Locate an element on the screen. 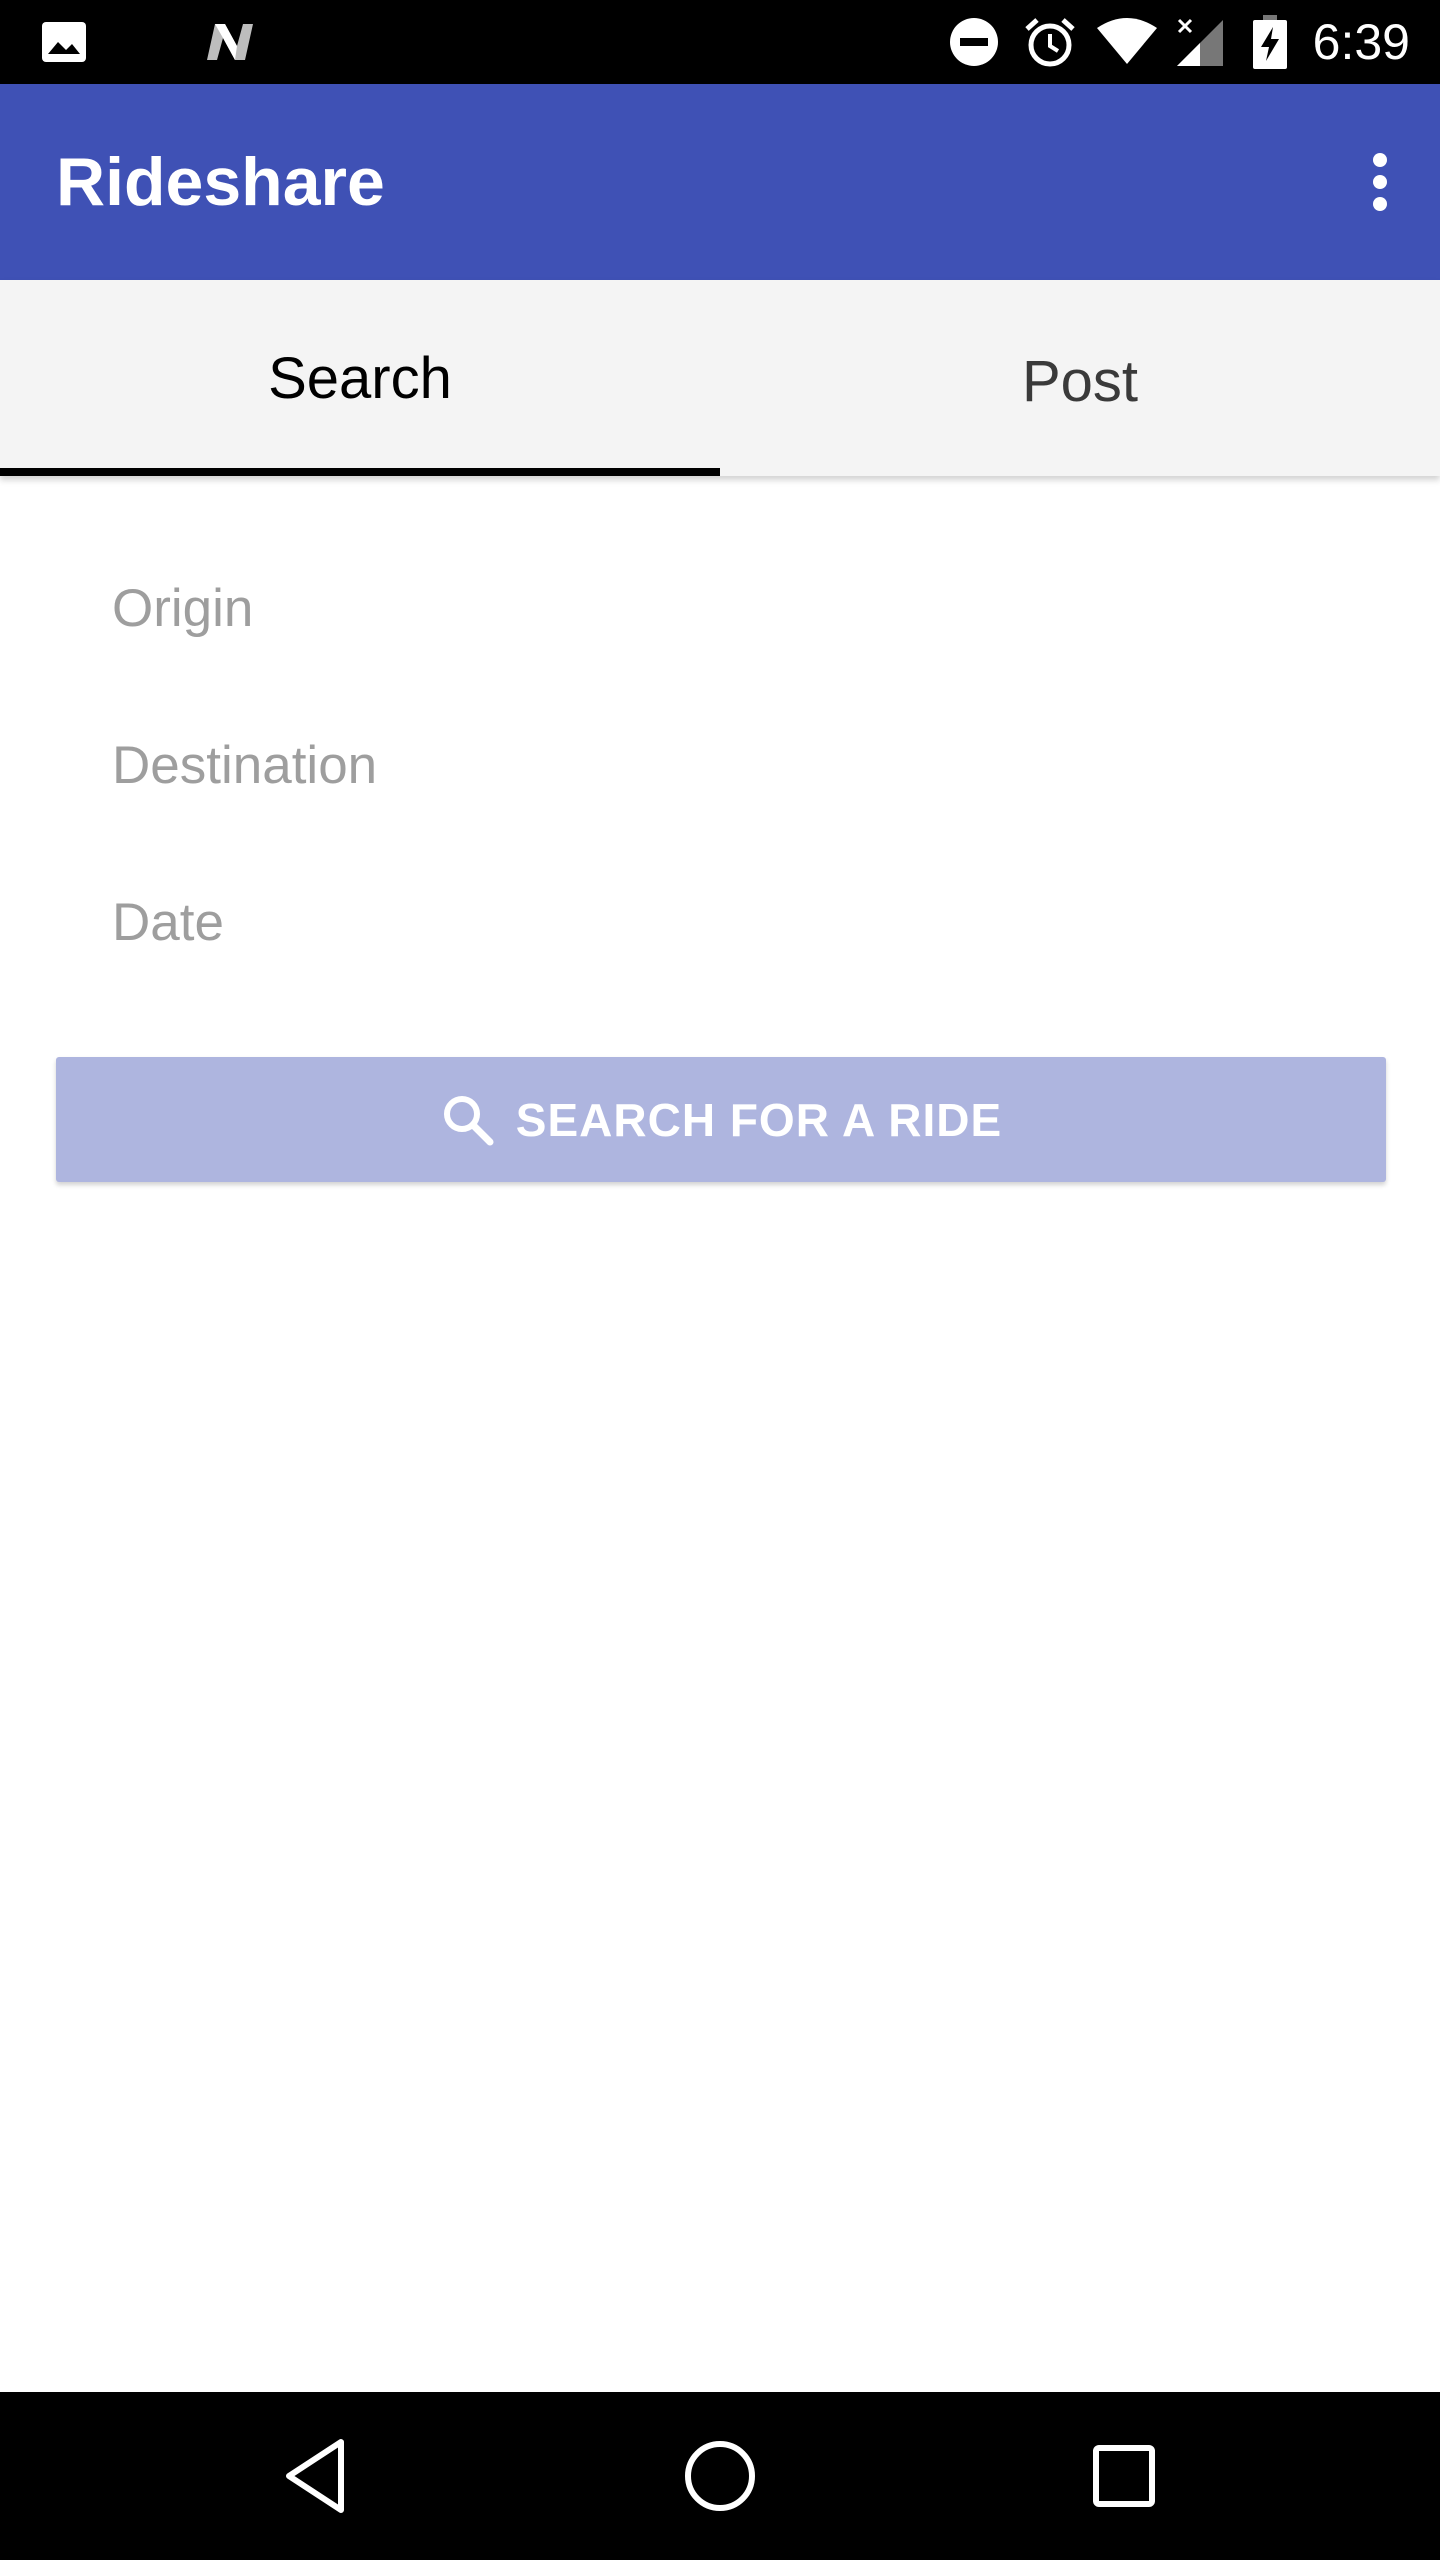  origin-field-container is located at coordinates (720, 608).